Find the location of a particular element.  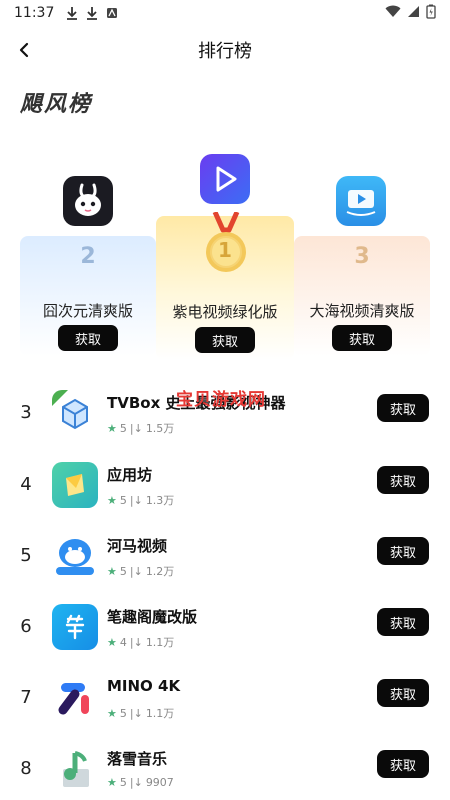

music-note-app-icon is located at coordinates (75, 769).